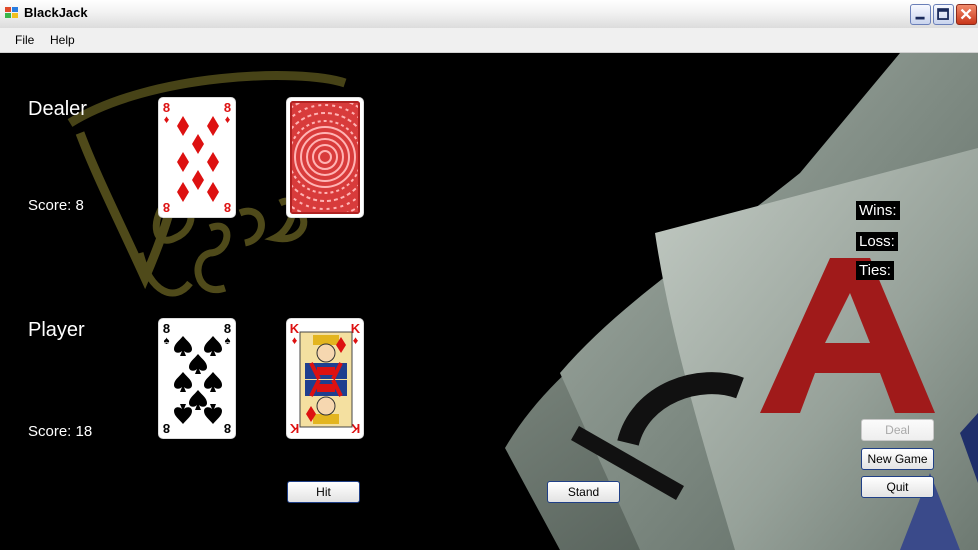 The height and width of the screenshot is (550, 978). Describe the element at coordinates (920, 14) in the screenshot. I see `minimize-button` at that location.